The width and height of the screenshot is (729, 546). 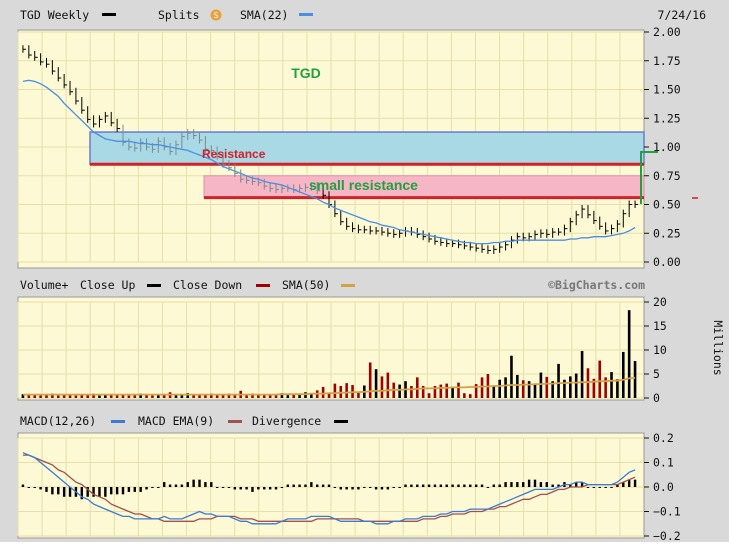 I want to click on price-y-axis: 2.001.751.501.251.000.750.500.250.00, so click(x=662, y=147).